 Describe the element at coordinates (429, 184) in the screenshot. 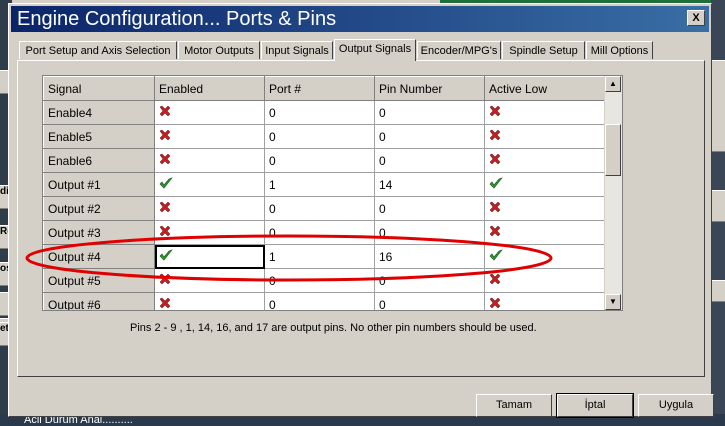

I see `cell-pin: 14` at that location.